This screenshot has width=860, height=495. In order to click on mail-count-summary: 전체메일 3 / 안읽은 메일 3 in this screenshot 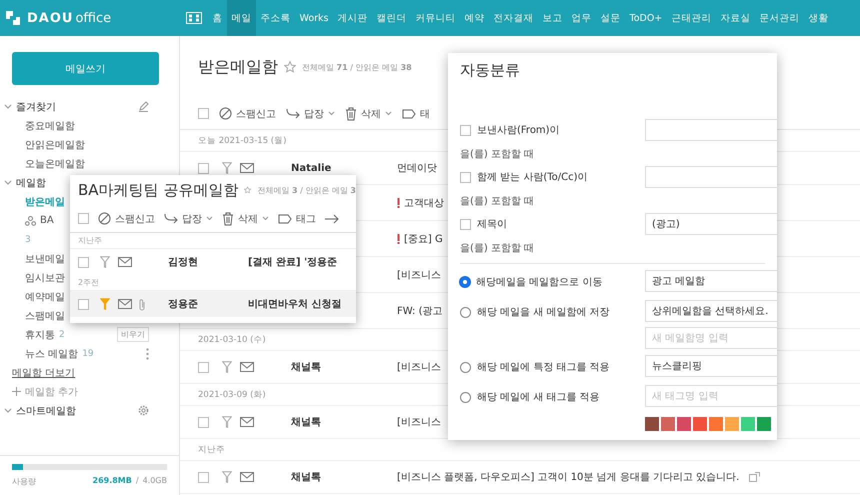, I will do `click(306, 190)`.